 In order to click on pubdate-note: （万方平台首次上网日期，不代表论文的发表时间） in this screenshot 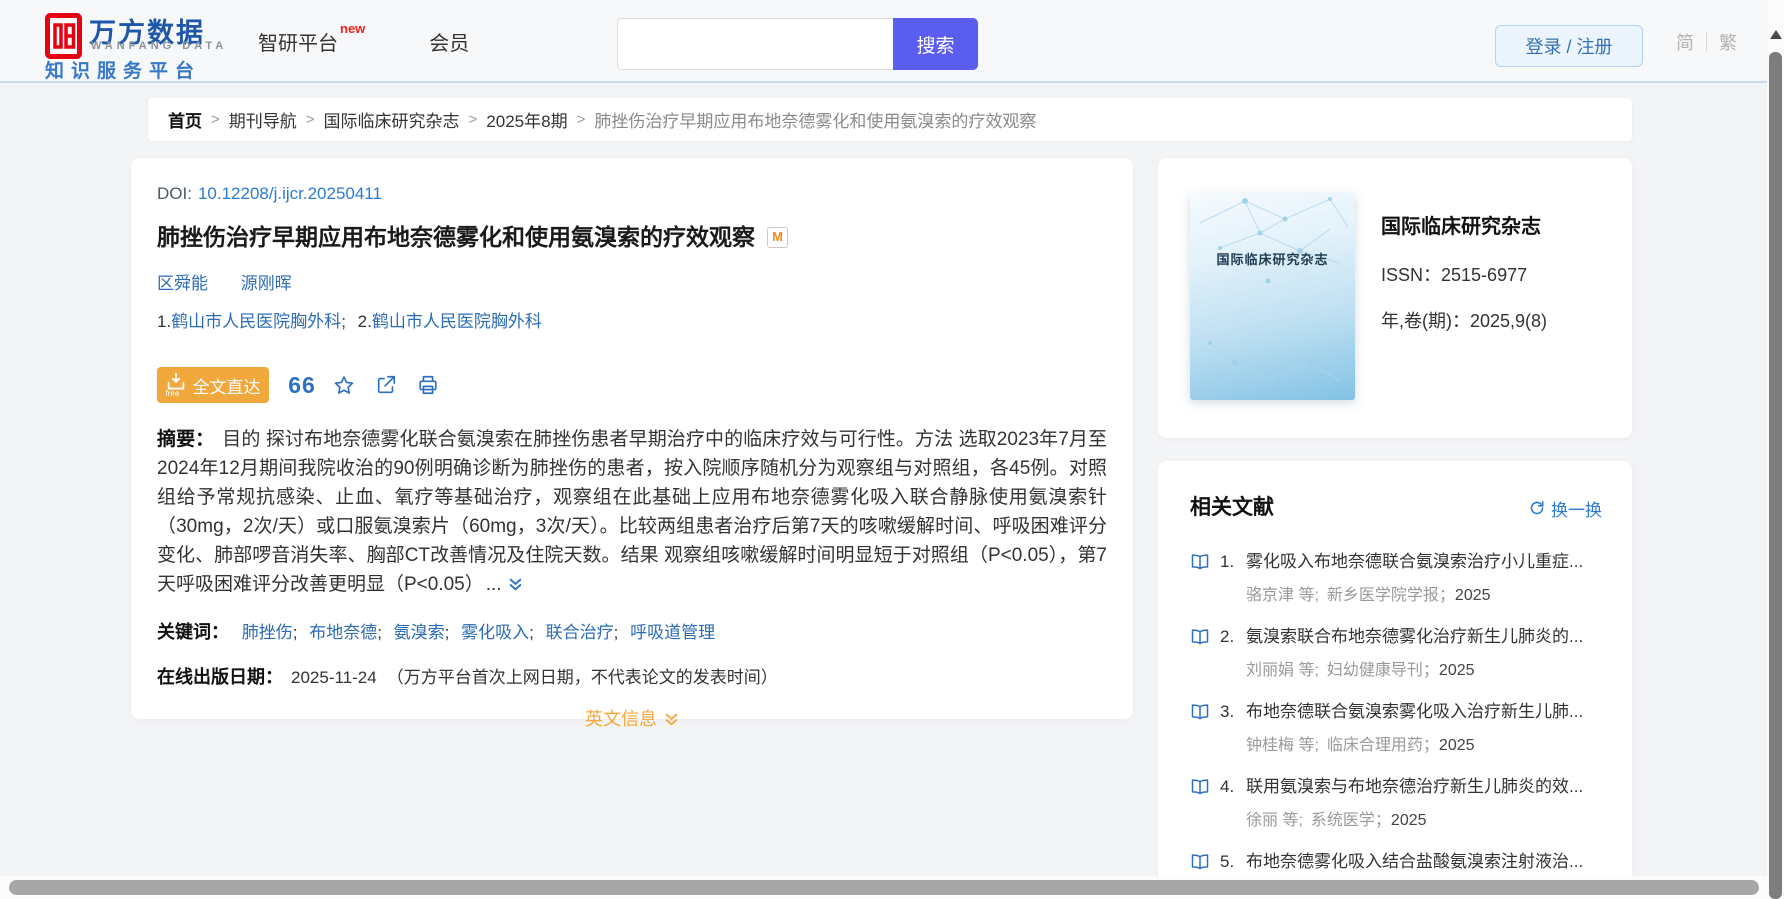, I will do `click(582, 677)`.